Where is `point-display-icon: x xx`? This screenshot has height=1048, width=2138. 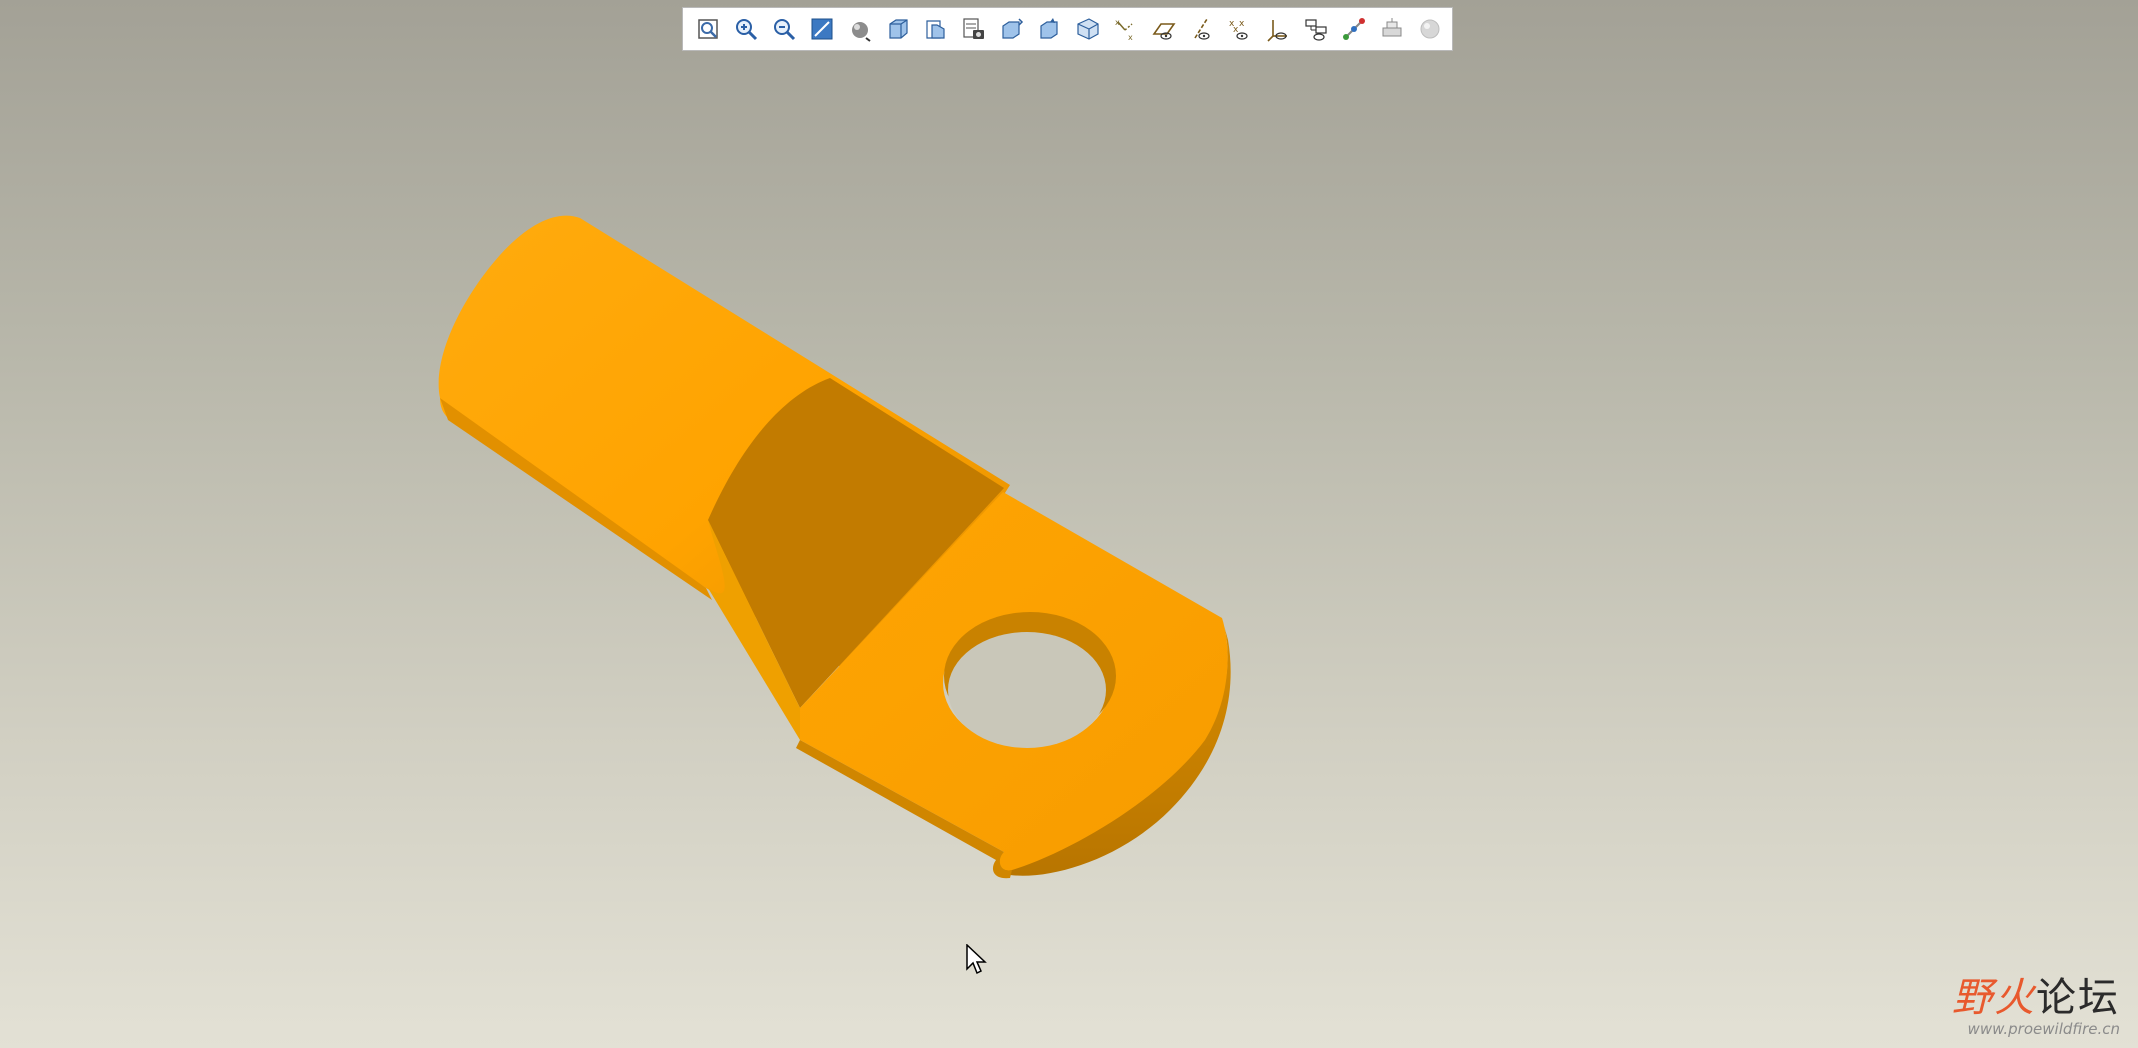
point-display-icon: x xx is located at coordinates (1238, 29).